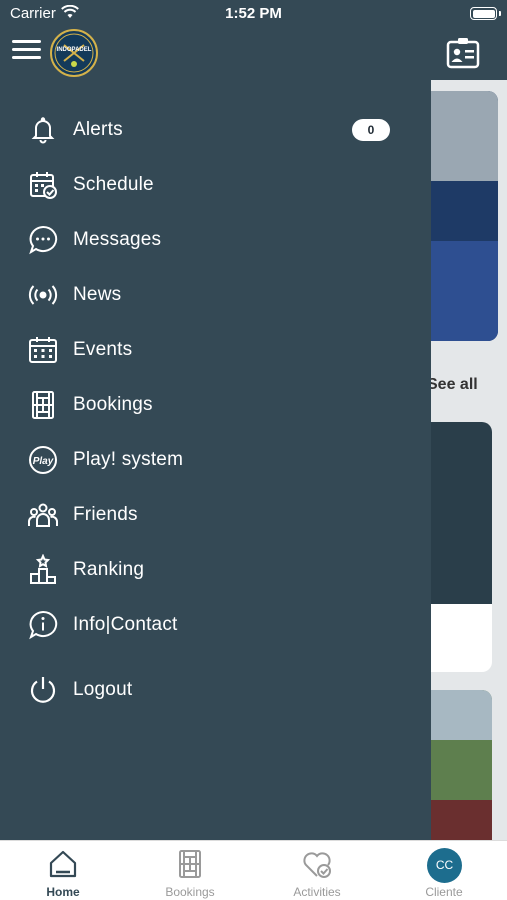 This screenshot has width=507, height=900. What do you see at coordinates (103, 349) in the screenshot?
I see `menu-label-events: Events` at bounding box center [103, 349].